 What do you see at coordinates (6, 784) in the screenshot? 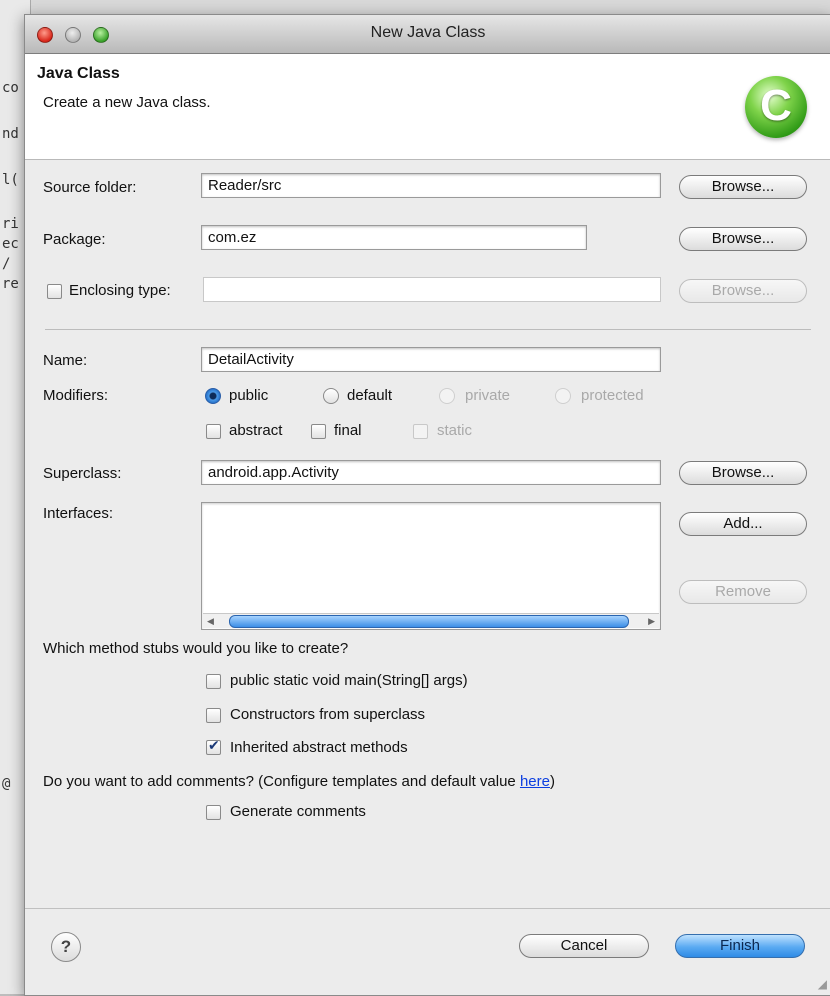
I see `background-fragment: @` at bounding box center [6, 784].